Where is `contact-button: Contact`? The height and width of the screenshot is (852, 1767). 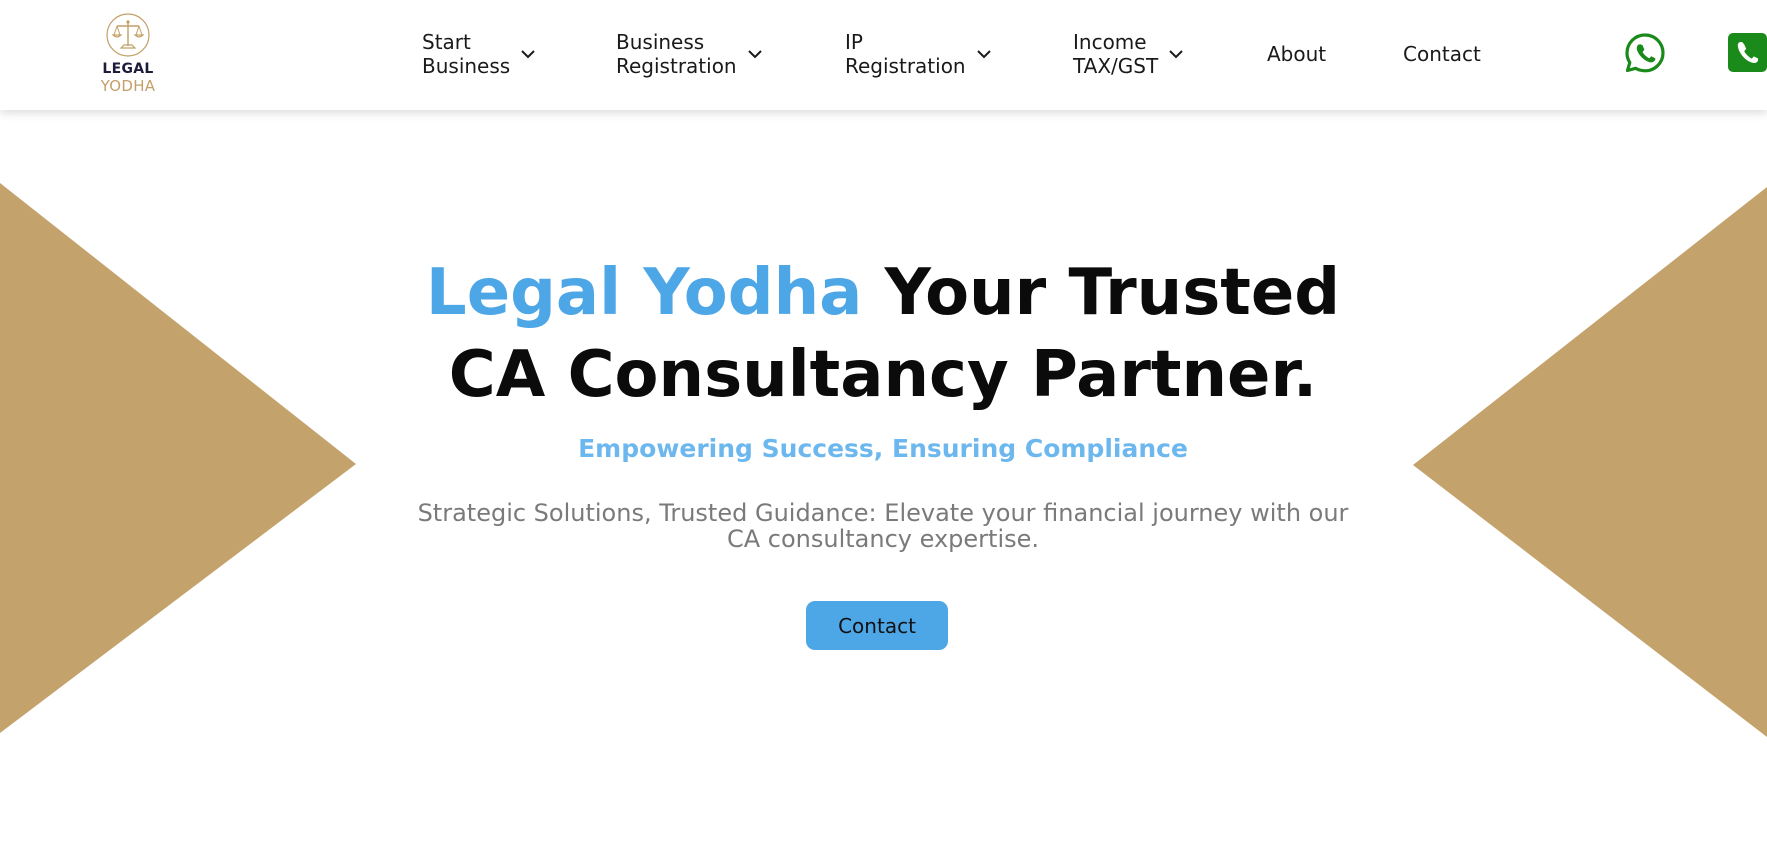 contact-button: Contact is located at coordinates (877, 625).